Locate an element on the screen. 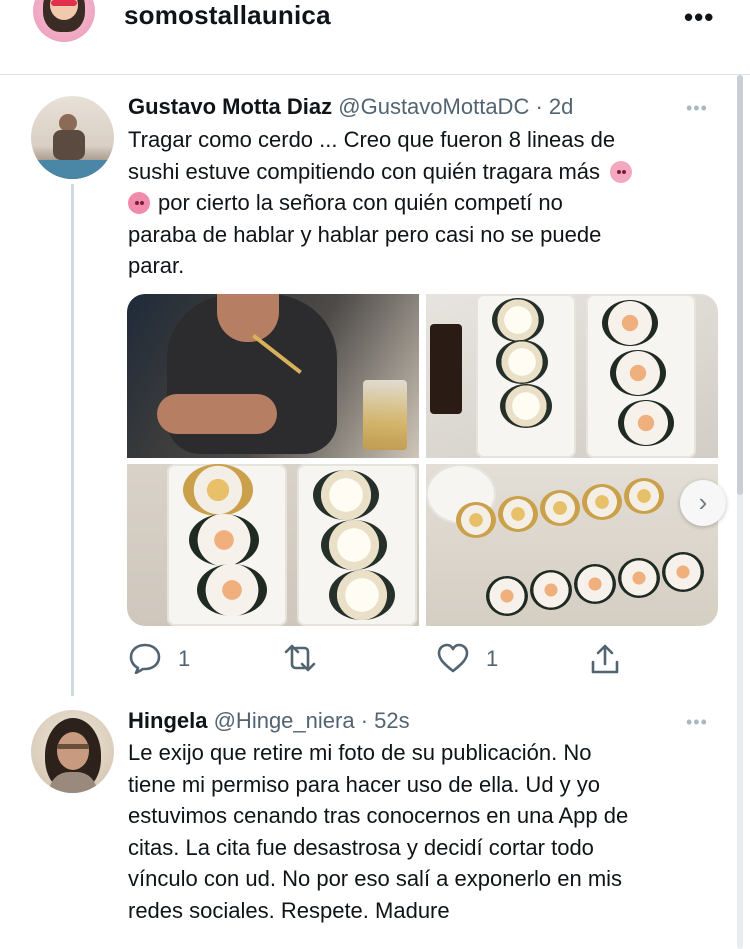 The height and width of the screenshot is (949, 750). tweet-text-line: parar. is located at coordinates (156, 265).